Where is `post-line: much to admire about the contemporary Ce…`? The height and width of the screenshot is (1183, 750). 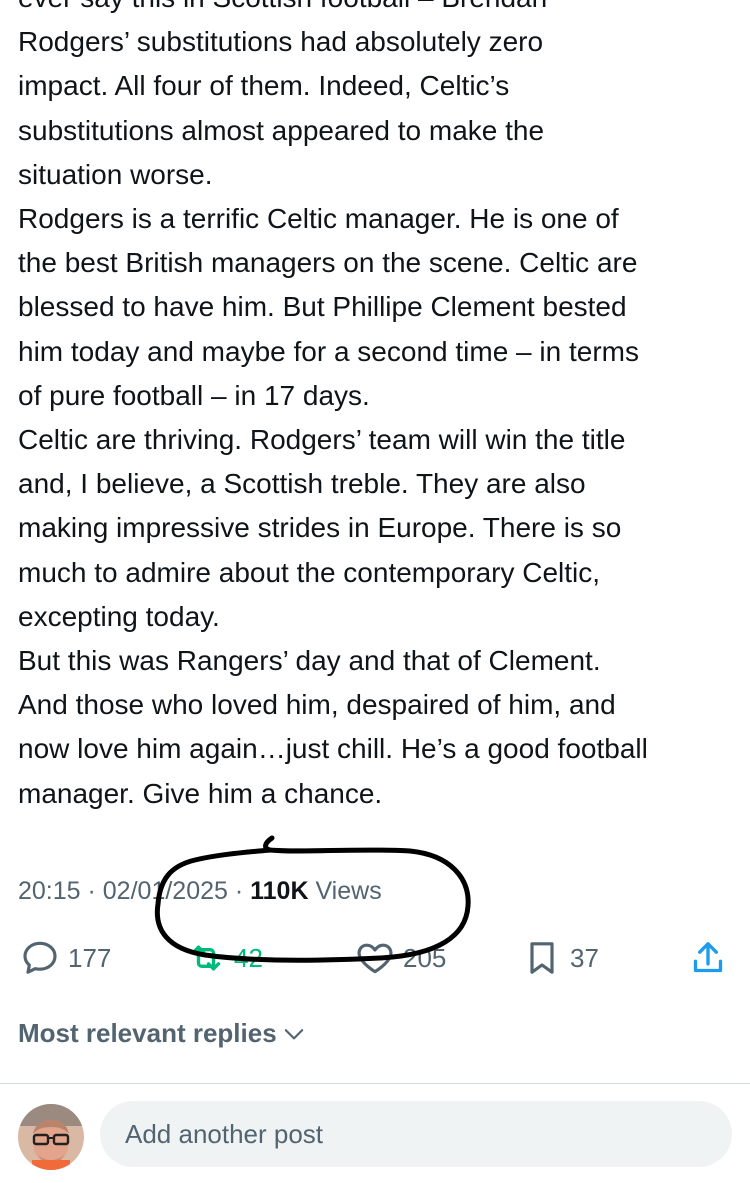 post-line: much to admire about the contemporary Ce… is located at coordinates (309, 572).